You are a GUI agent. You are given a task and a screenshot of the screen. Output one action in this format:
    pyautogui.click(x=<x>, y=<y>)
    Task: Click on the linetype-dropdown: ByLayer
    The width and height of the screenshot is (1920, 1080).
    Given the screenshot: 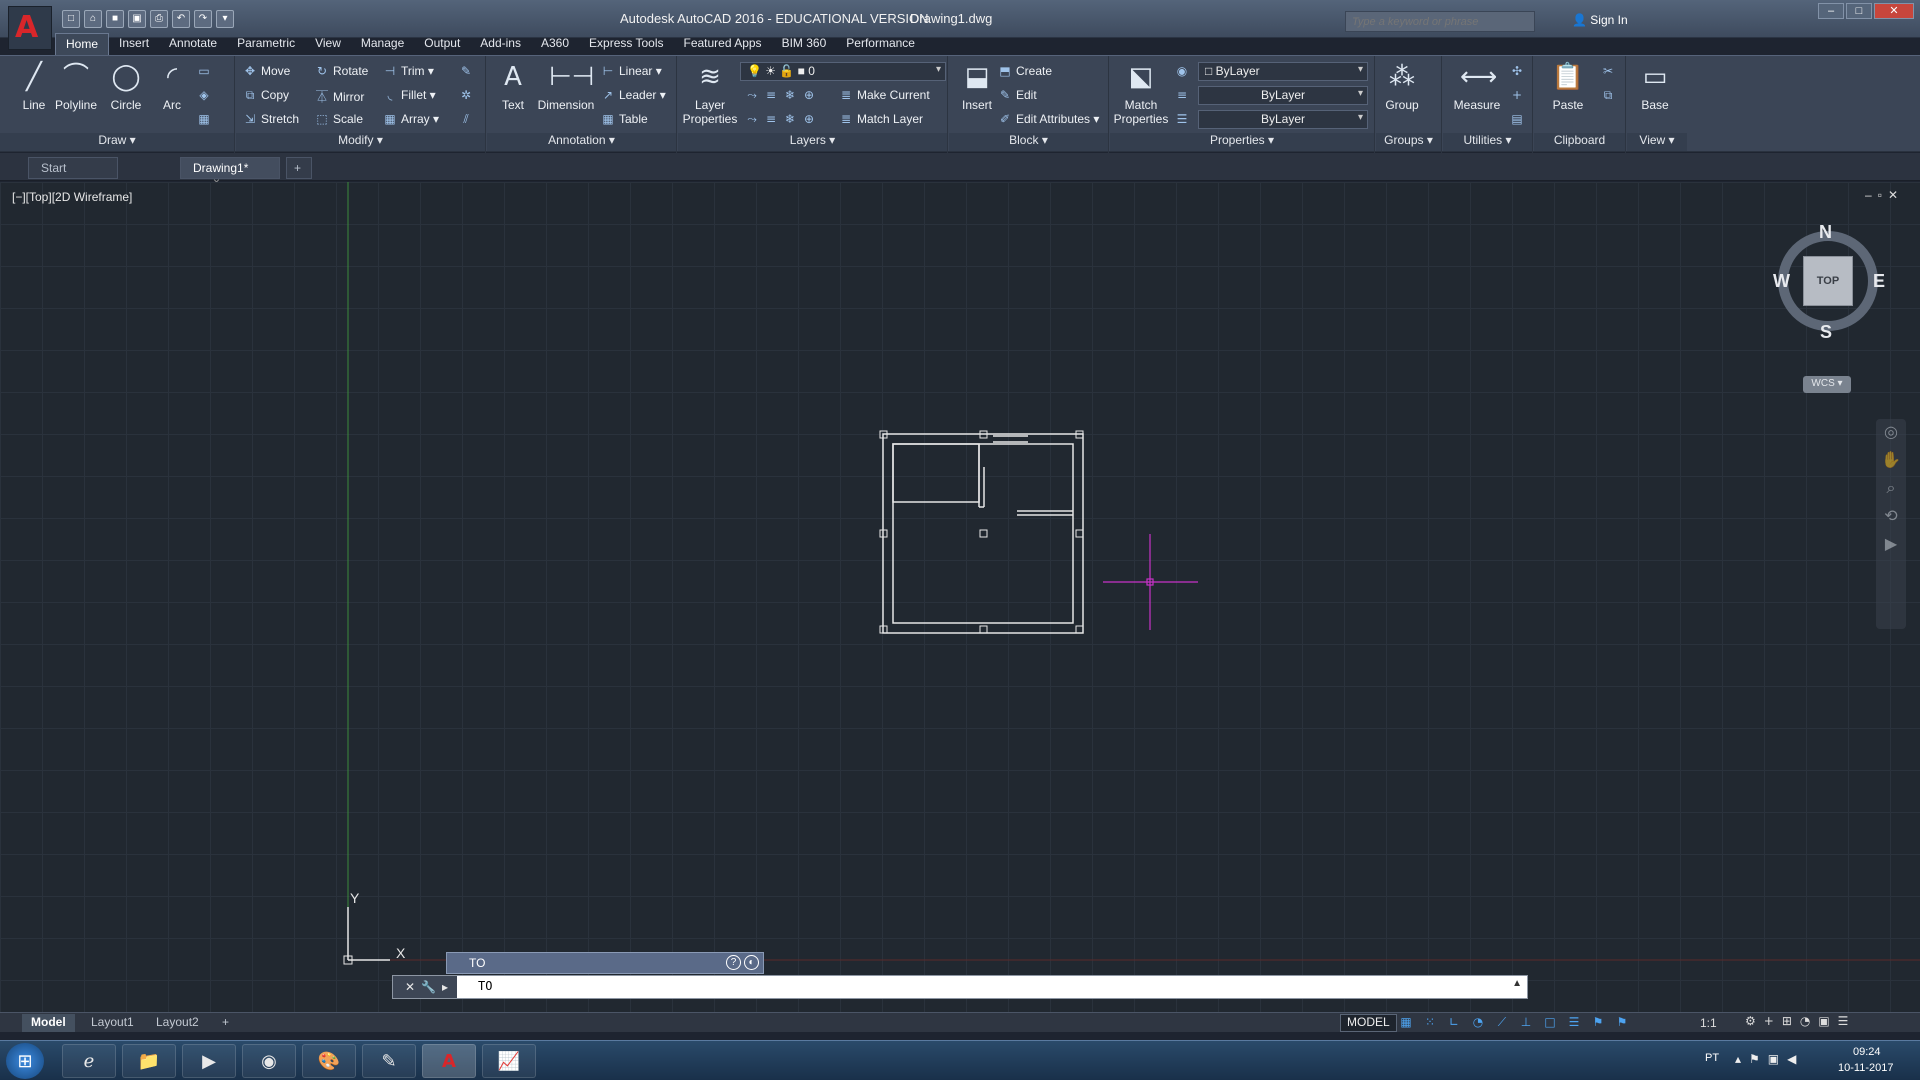 What is the action you would take?
    pyautogui.click(x=1283, y=95)
    